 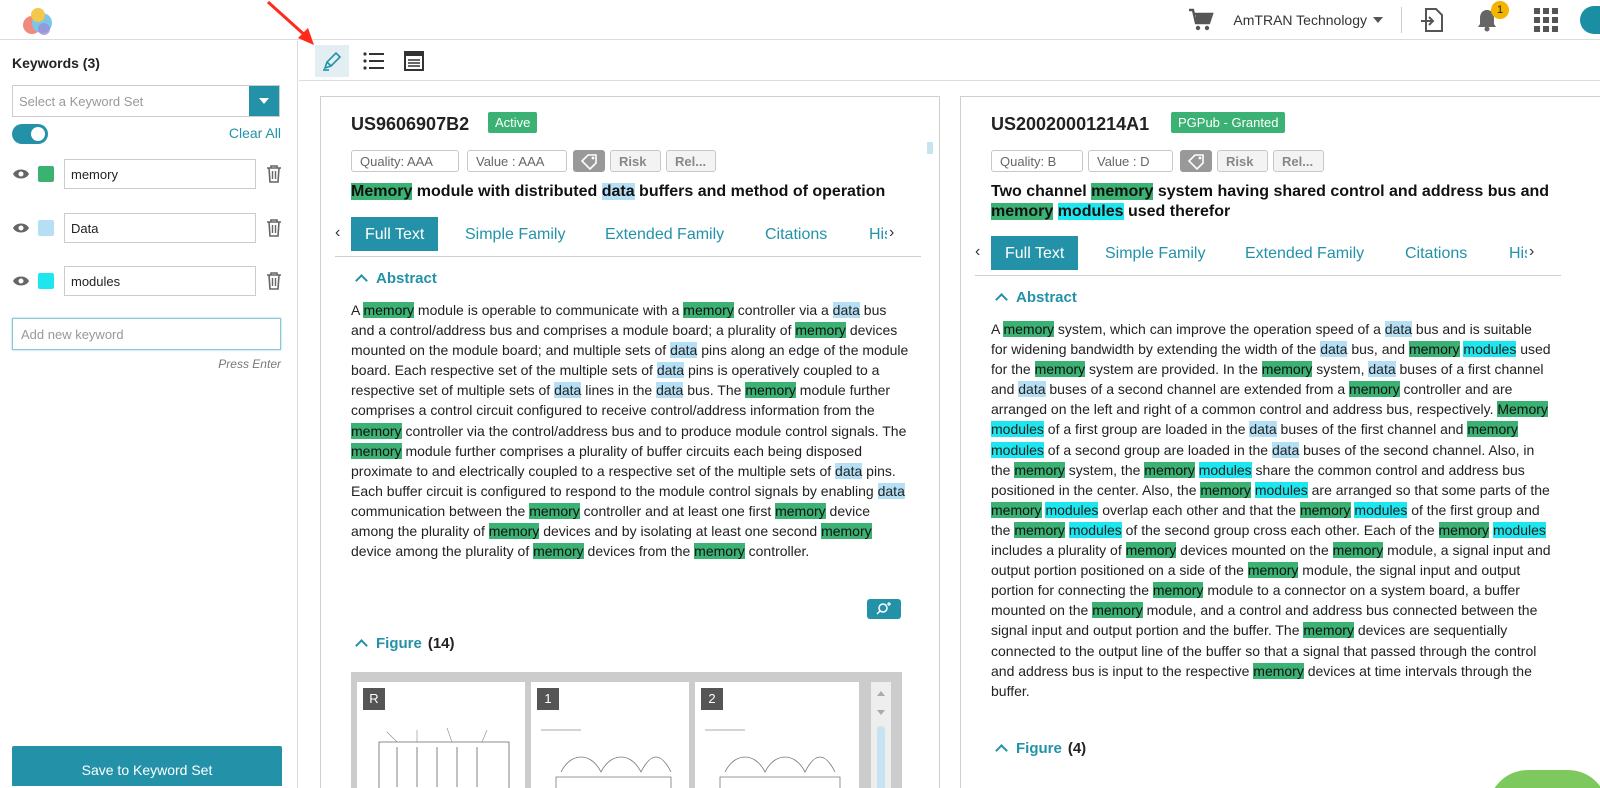 What do you see at coordinates (410, 124) in the screenshot?
I see `patent-number: US9606907B2` at bounding box center [410, 124].